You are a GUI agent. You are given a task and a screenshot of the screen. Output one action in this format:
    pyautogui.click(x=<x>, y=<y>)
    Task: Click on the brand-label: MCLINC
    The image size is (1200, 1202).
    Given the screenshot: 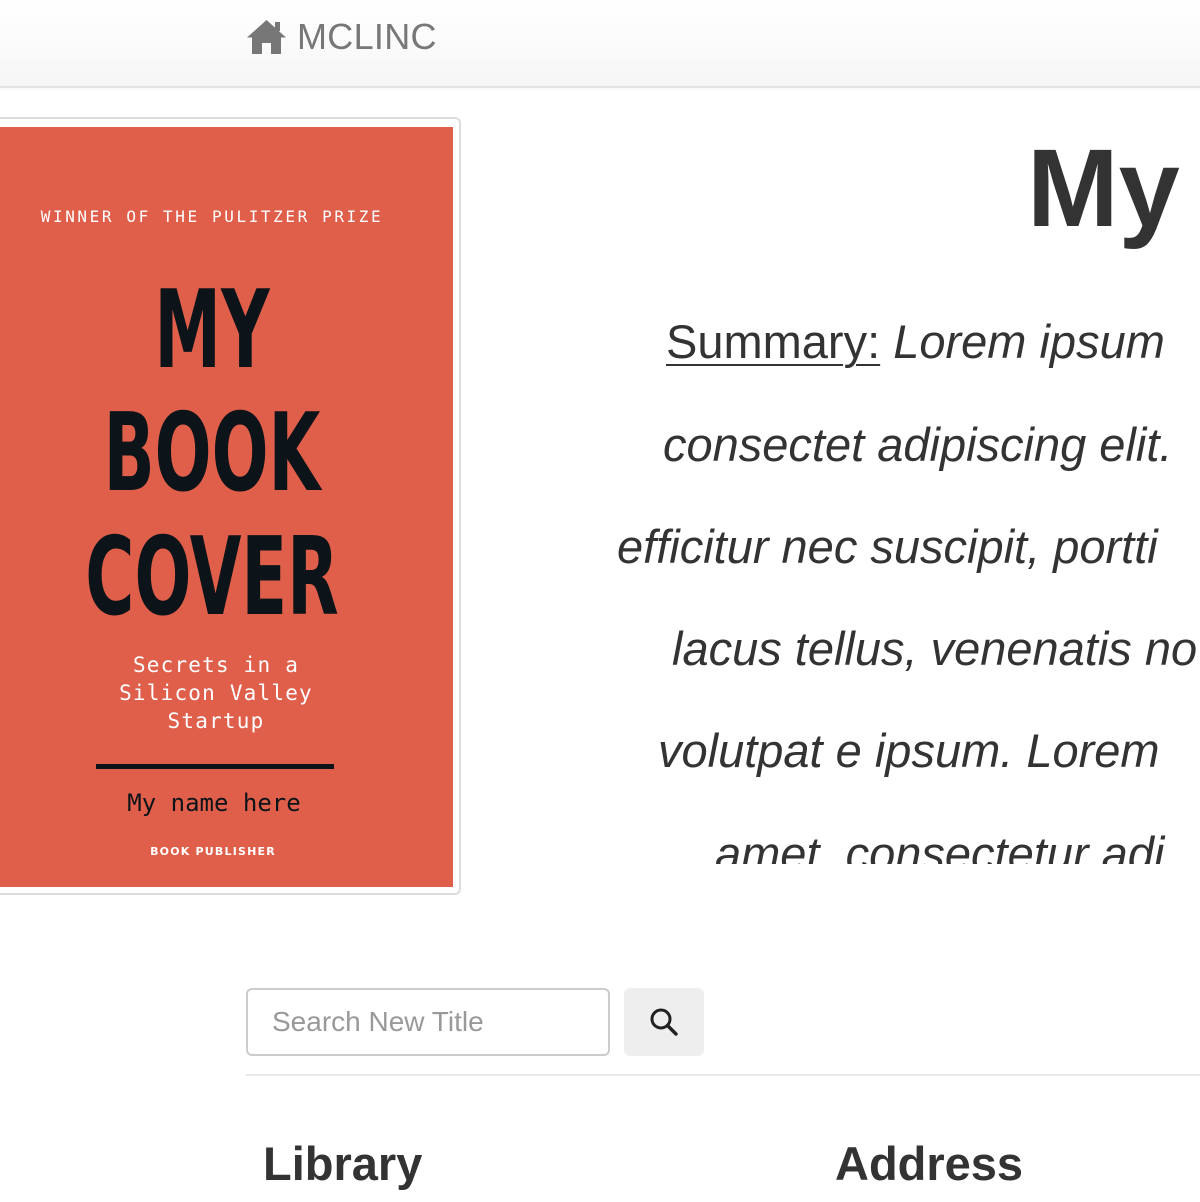 What is the action you would take?
    pyautogui.click(x=367, y=36)
    